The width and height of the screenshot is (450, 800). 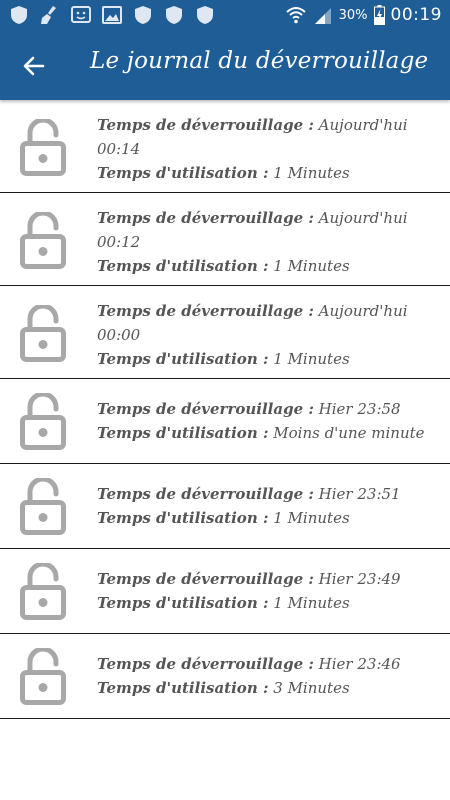 What do you see at coordinates (349, 433) in the screenshot?
I see `usage-time-value: Moins d'une minute` at bounding box center [349, 433].